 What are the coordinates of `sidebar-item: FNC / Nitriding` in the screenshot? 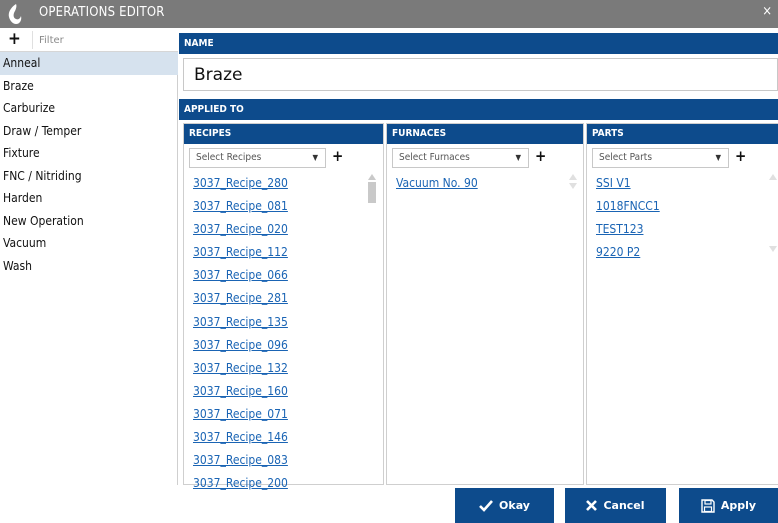 It's located at (89, 176).